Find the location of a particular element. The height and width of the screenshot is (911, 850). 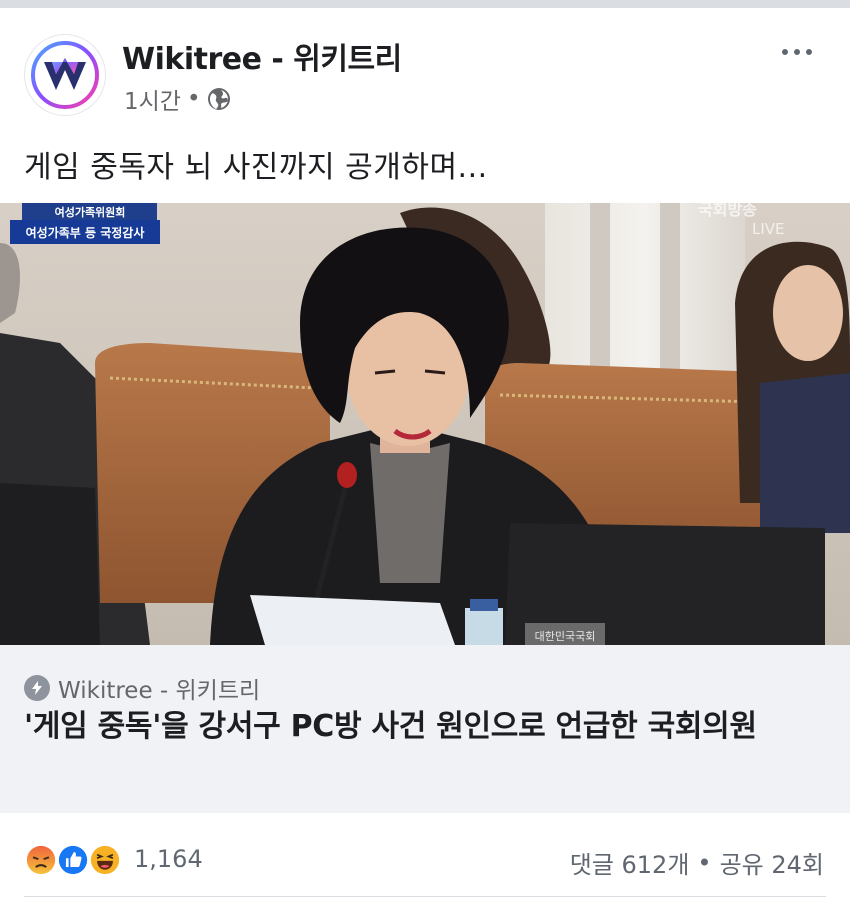

post-header: Wikitree - 위키트리 1시간 • is located at coordinates (425, 65).